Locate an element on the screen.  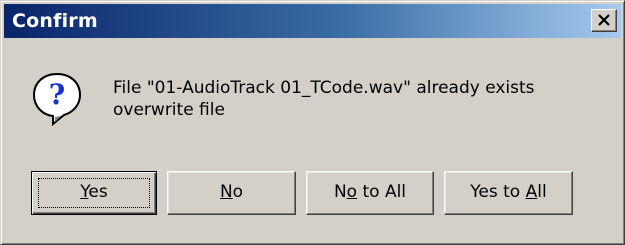
no-to-all-button: No to All is located at coordinates (370, 193).